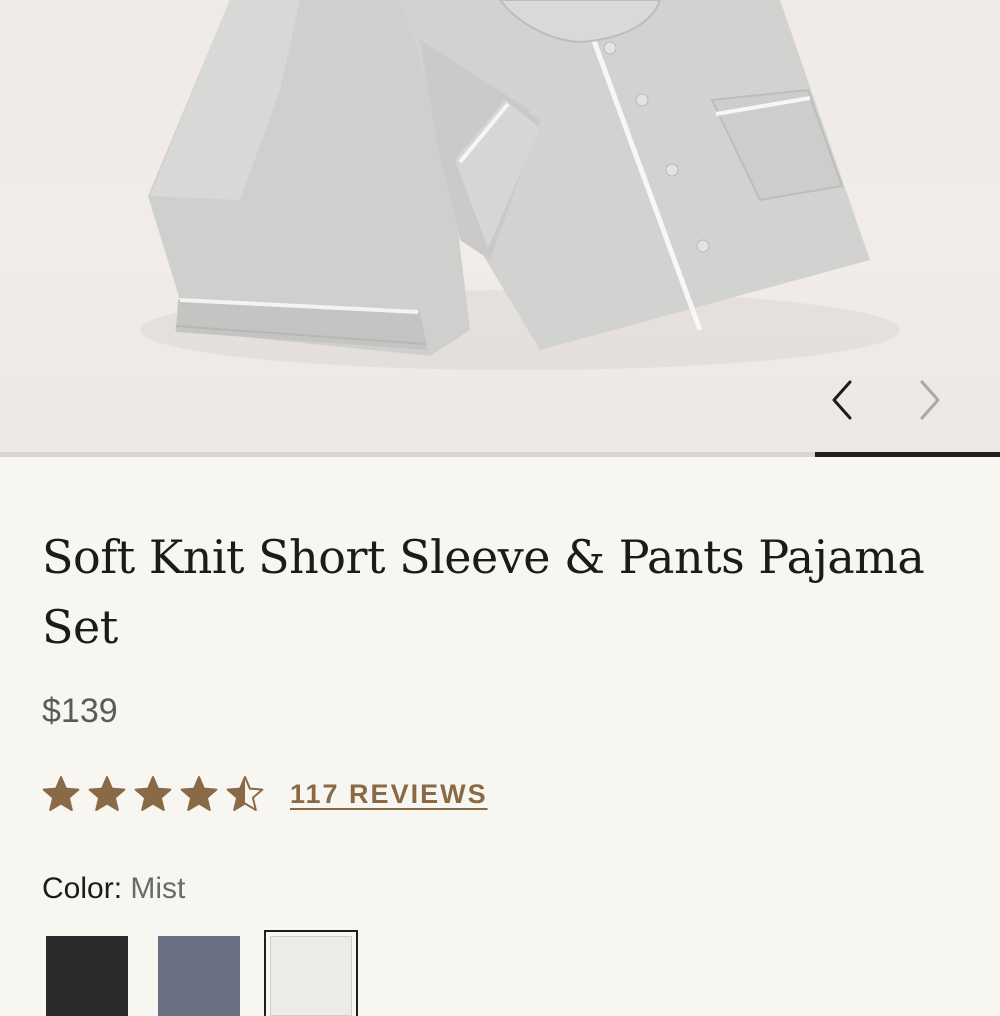  I want to click on chevron-right-icon, so click(930, 400).